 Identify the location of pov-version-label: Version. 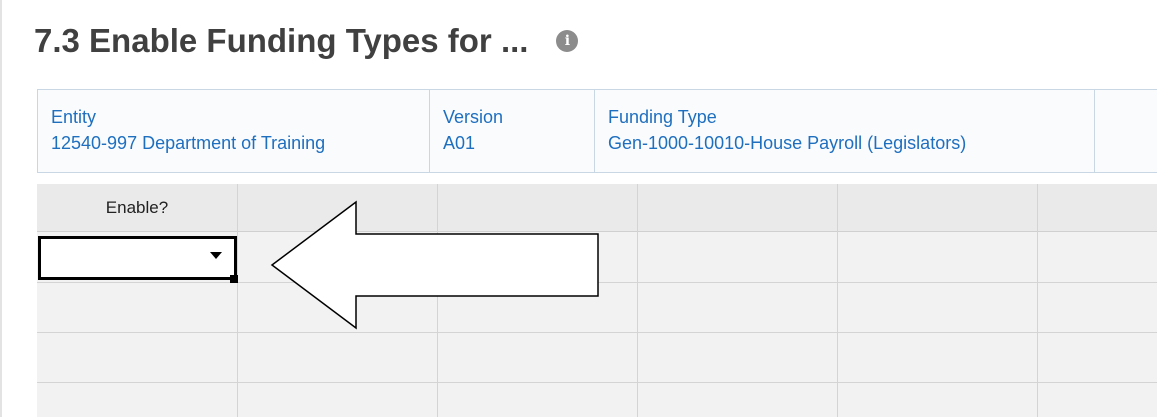
(473, 117).